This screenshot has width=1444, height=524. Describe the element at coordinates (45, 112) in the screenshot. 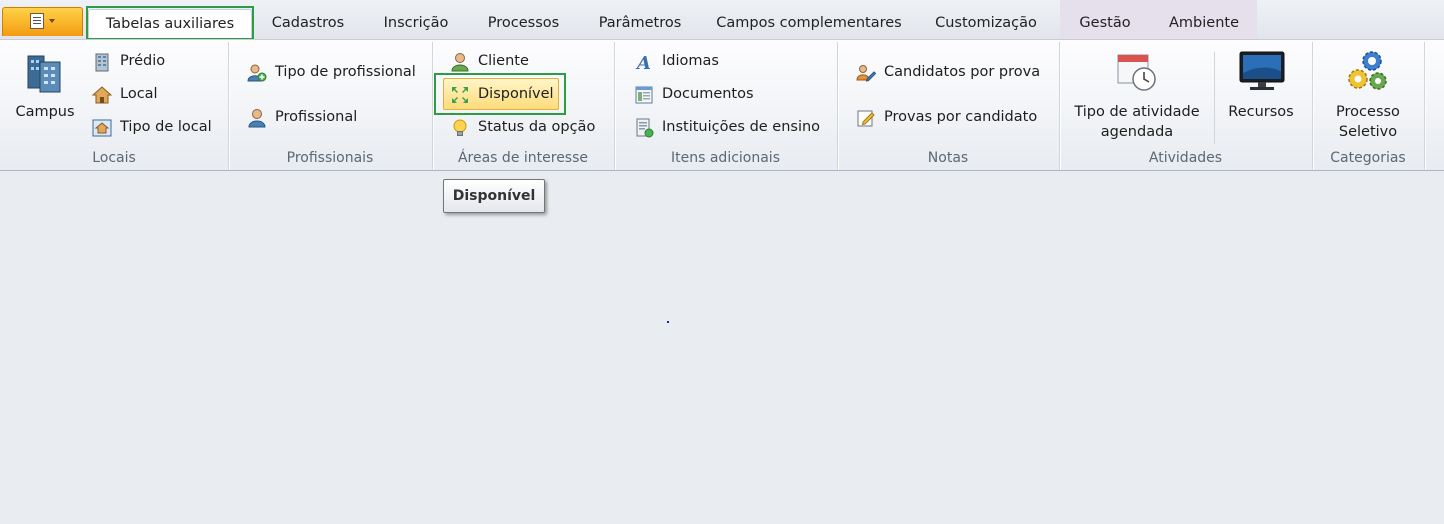

I see `campus-label: Campus` at that location.